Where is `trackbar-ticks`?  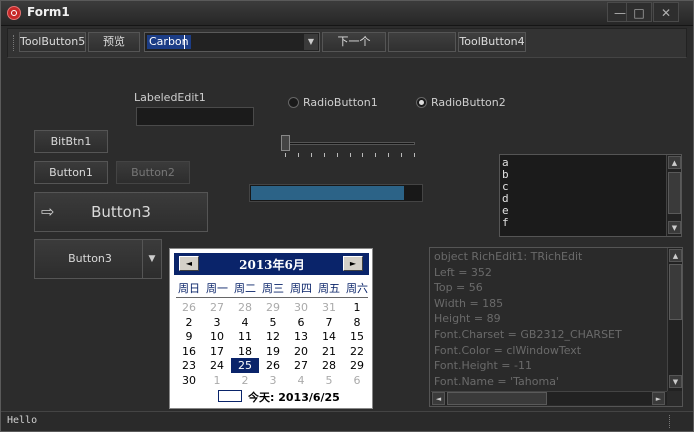 trackbar-ticks is located at coordinates (350, 156).